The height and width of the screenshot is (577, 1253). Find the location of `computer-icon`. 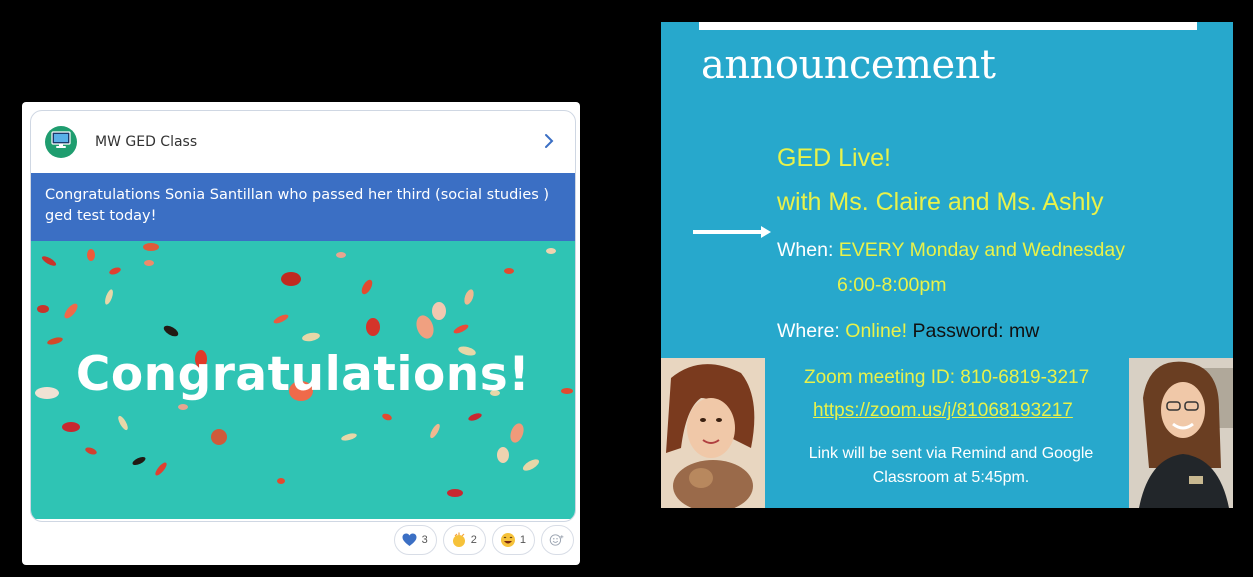

computer-icon is located at coordinates (61, 142).